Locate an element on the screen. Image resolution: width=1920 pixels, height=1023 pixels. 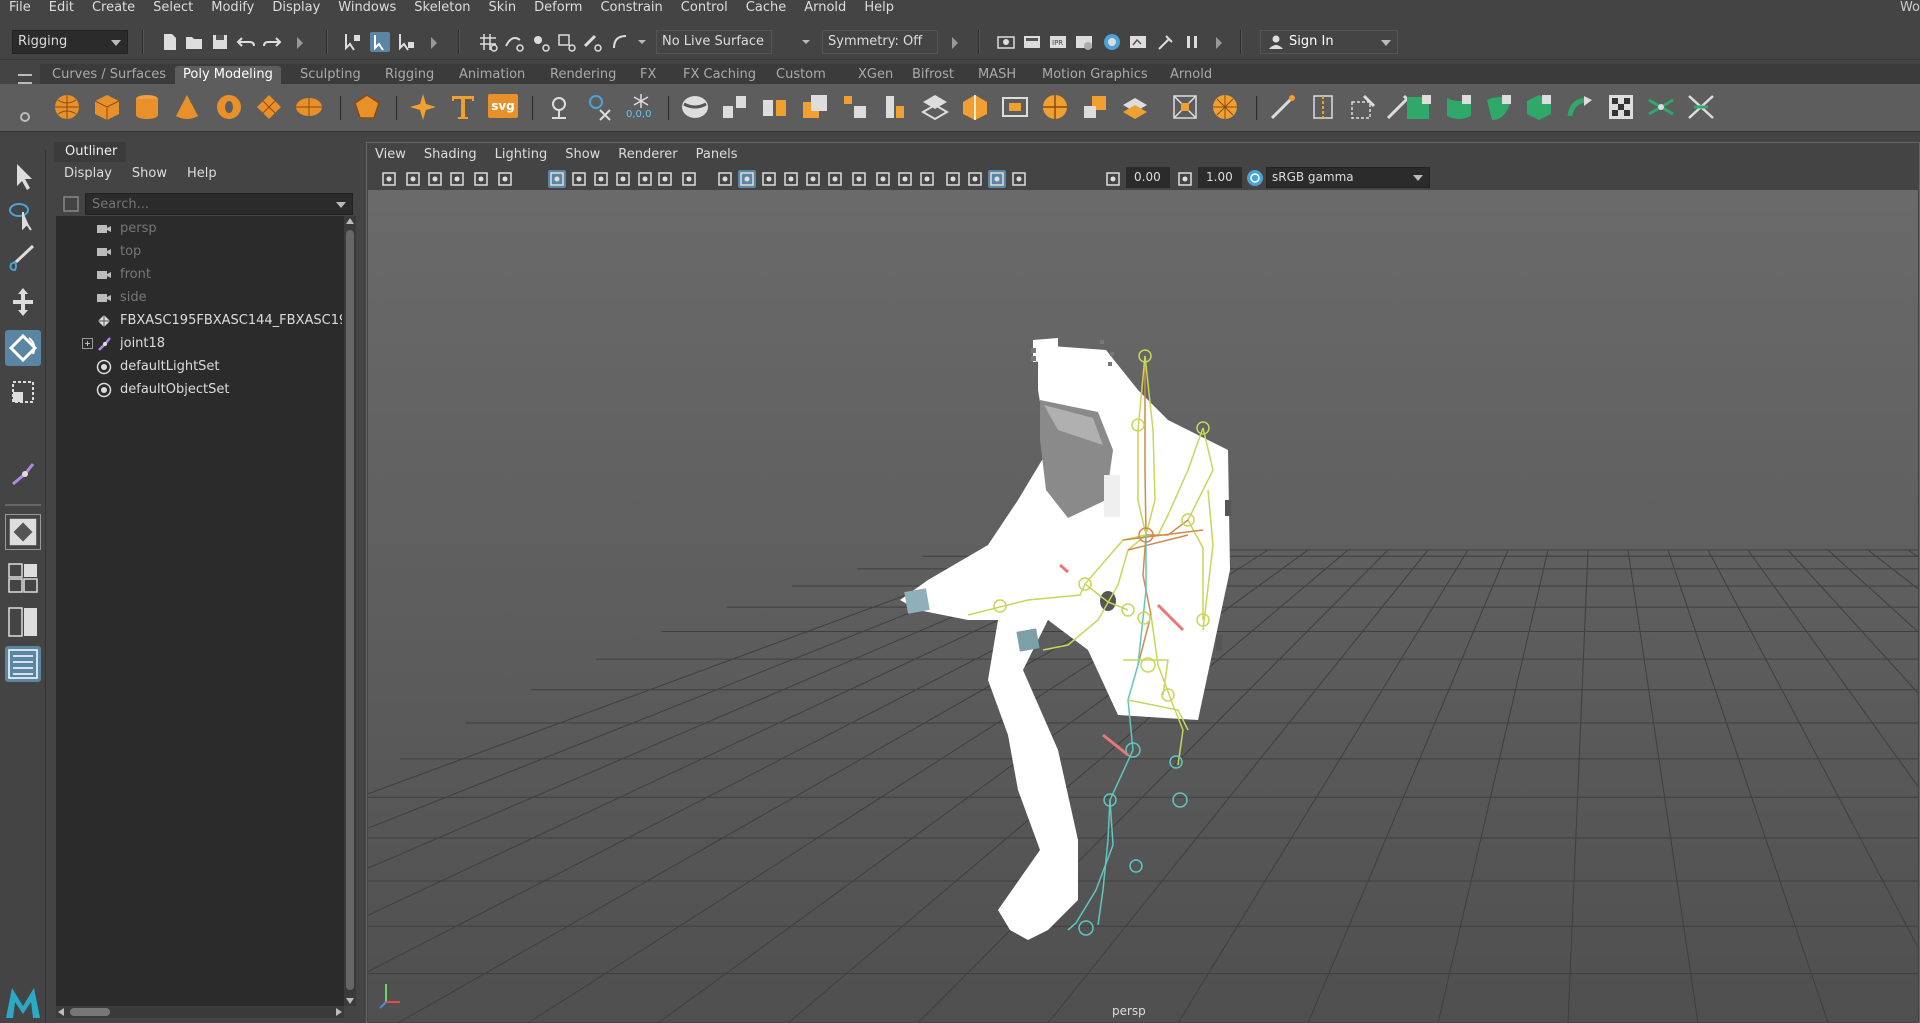
workspace-label: Wo is located at coordinates (1910, 7).